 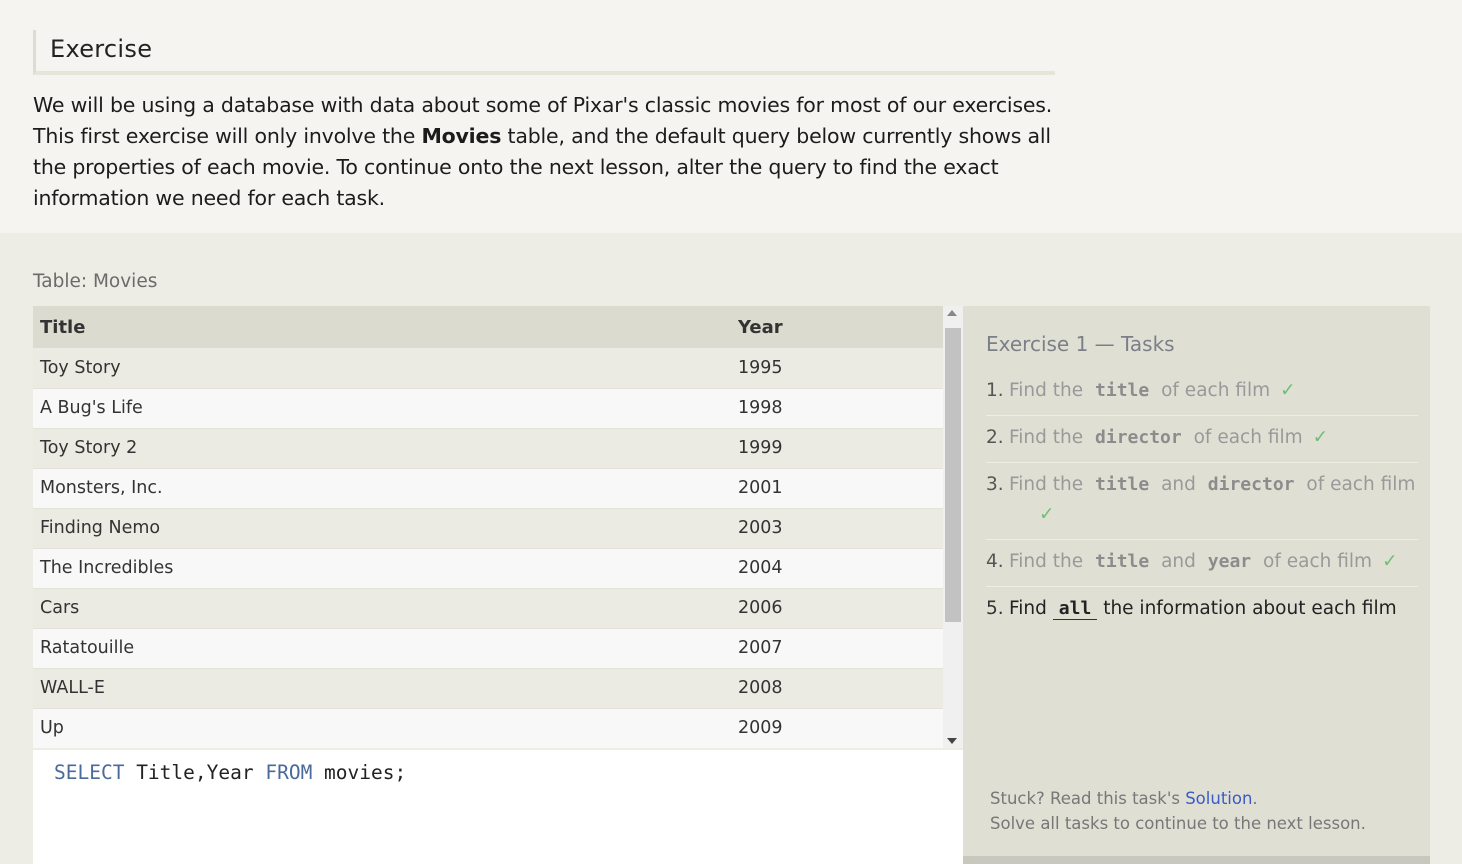 I want to click on task-item: 1. Find the title of each film ✓, so click(x=1202, y=392).